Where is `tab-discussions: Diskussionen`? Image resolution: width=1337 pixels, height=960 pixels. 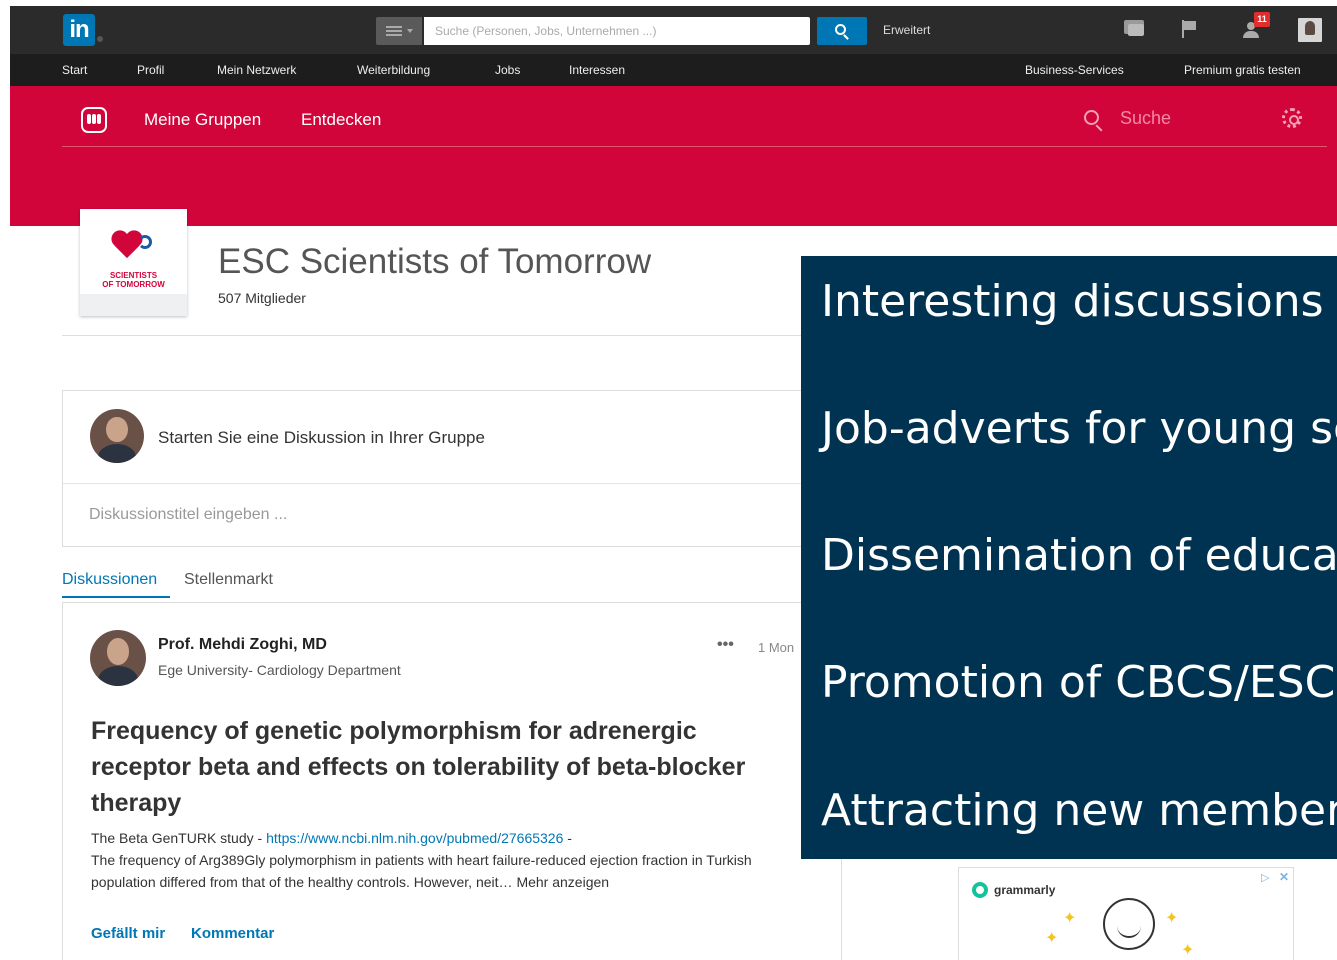
tab-discussions: Diskussionen is located at coordinates (109, 580).